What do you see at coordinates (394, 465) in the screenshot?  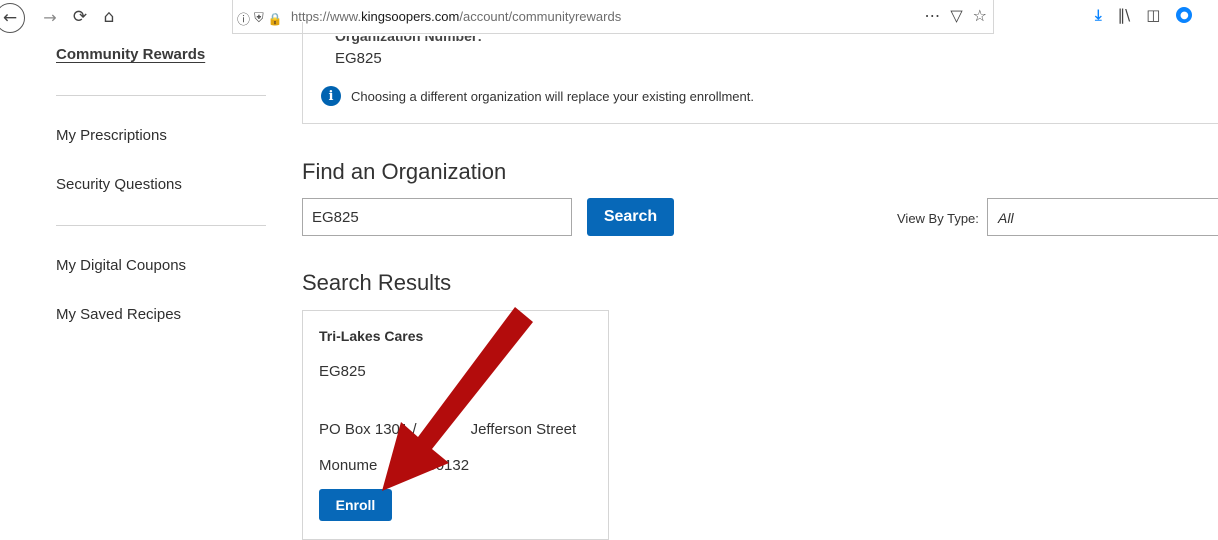 I see `result-address-line2: Monume 80132` at bounding box center [394, 465].